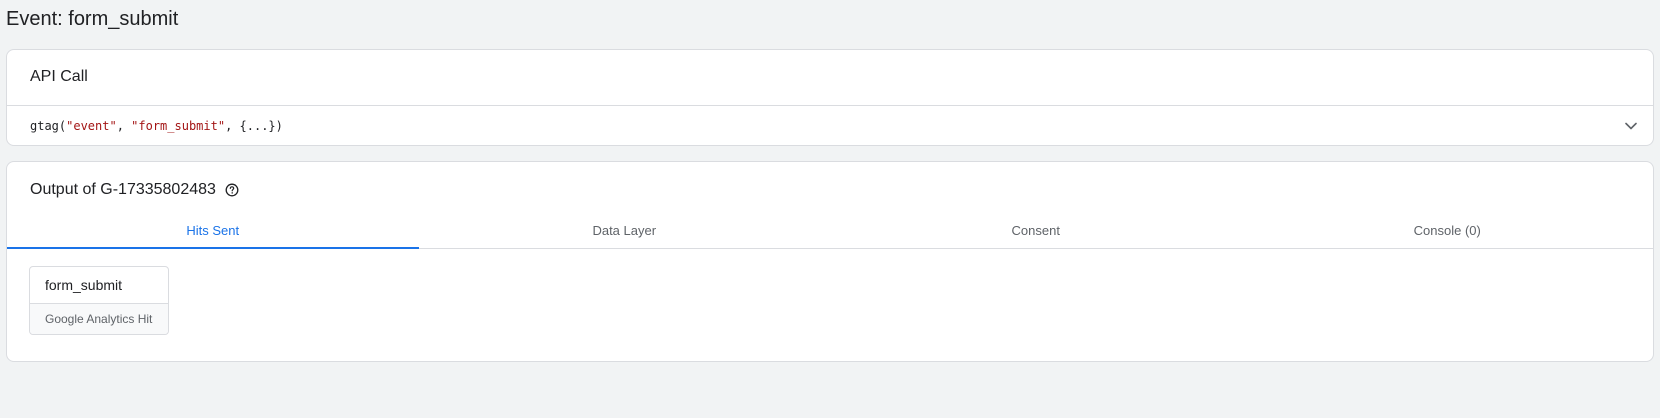  Describe the element at coordinates (124, 126) in the screenshot. I see `code-sep: ,` at that location.